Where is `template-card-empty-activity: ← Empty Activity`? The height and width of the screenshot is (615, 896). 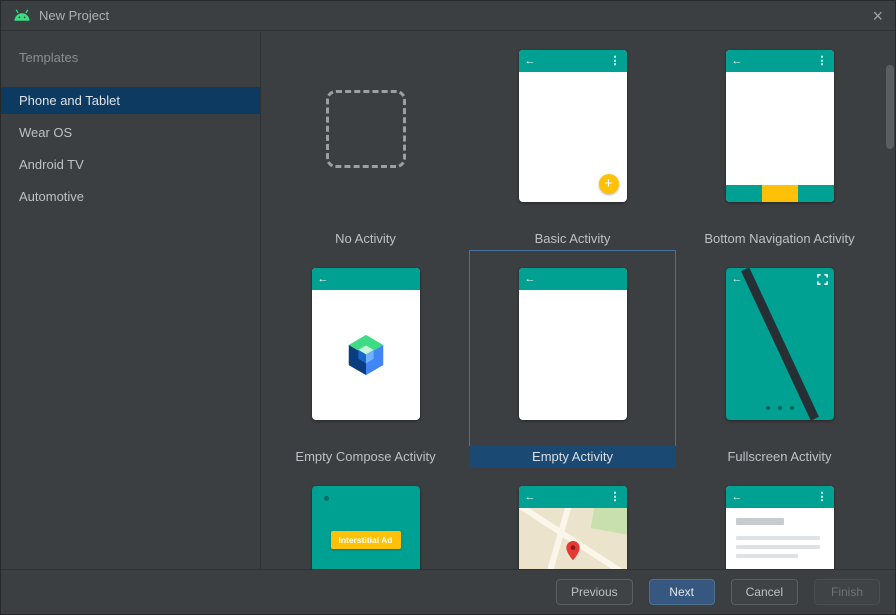
template-card-empty-activity: ← Empty Activity is located at coordinates (572, 359).